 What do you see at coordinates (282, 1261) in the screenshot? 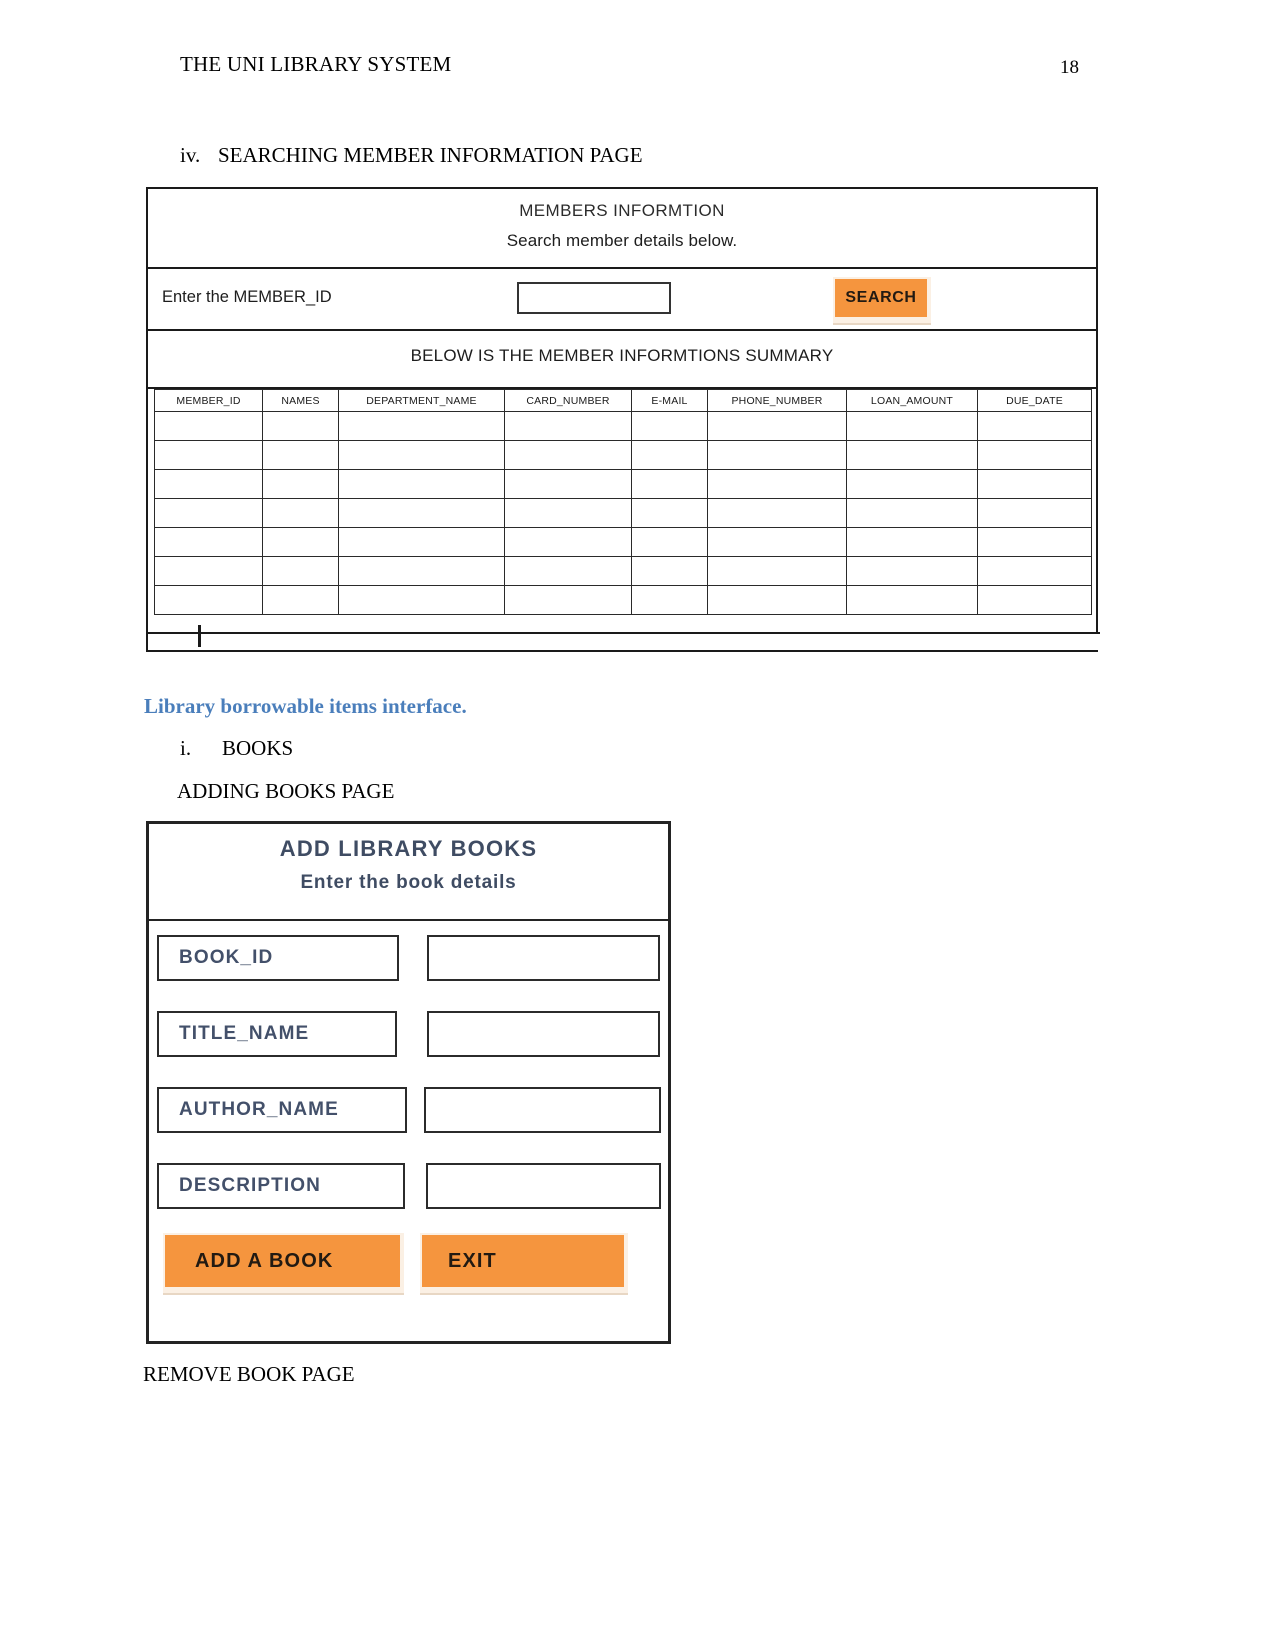
I see `add-a-book-button: ADD A BOOK` at bounding box center [282, 1261].